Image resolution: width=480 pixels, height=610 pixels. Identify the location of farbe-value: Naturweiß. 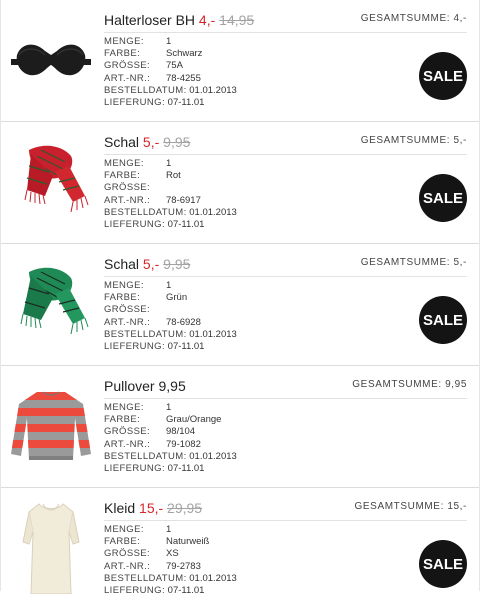
(188, 542).